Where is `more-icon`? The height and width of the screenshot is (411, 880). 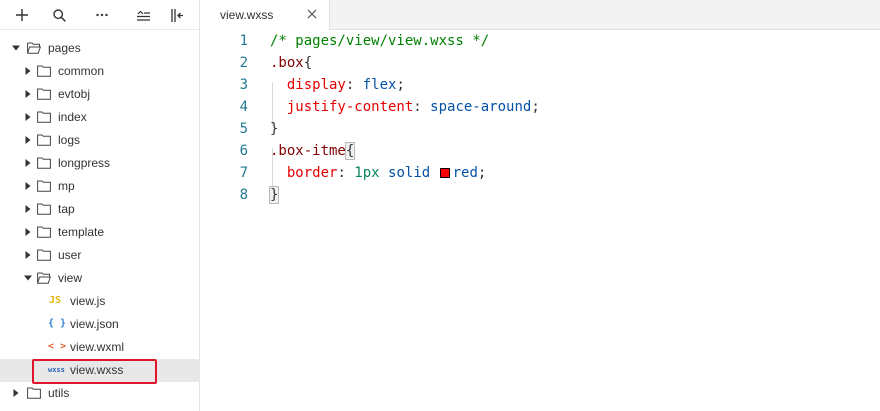 more-icon is located at coordinates (102, 15).